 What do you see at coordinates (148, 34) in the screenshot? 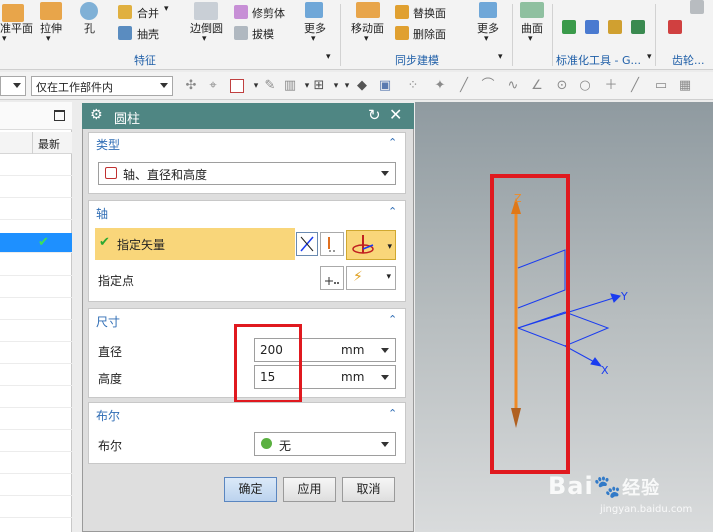
I see `ribbon-shell: 抽壳` at bounding box center [148, 34].